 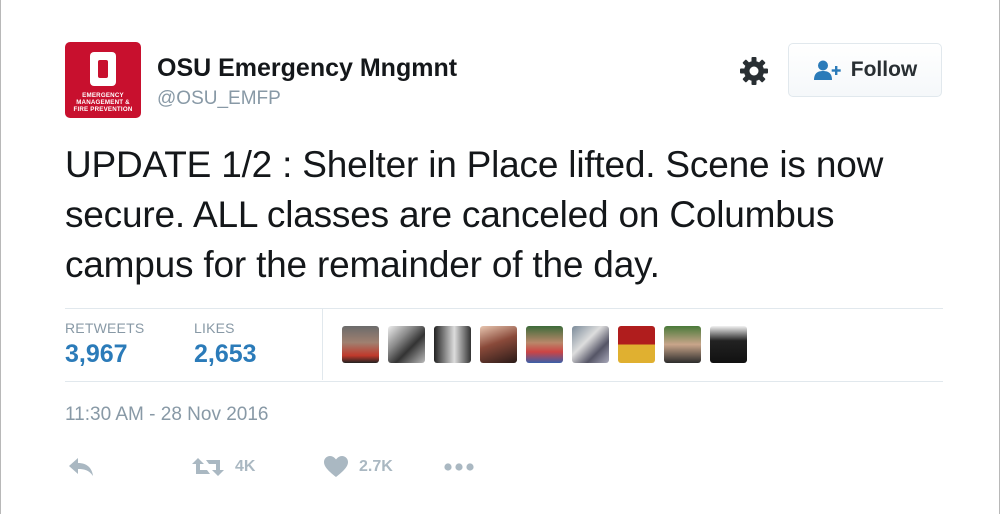 I want to click on follow-button: Follow, so click(x=865, y=70).